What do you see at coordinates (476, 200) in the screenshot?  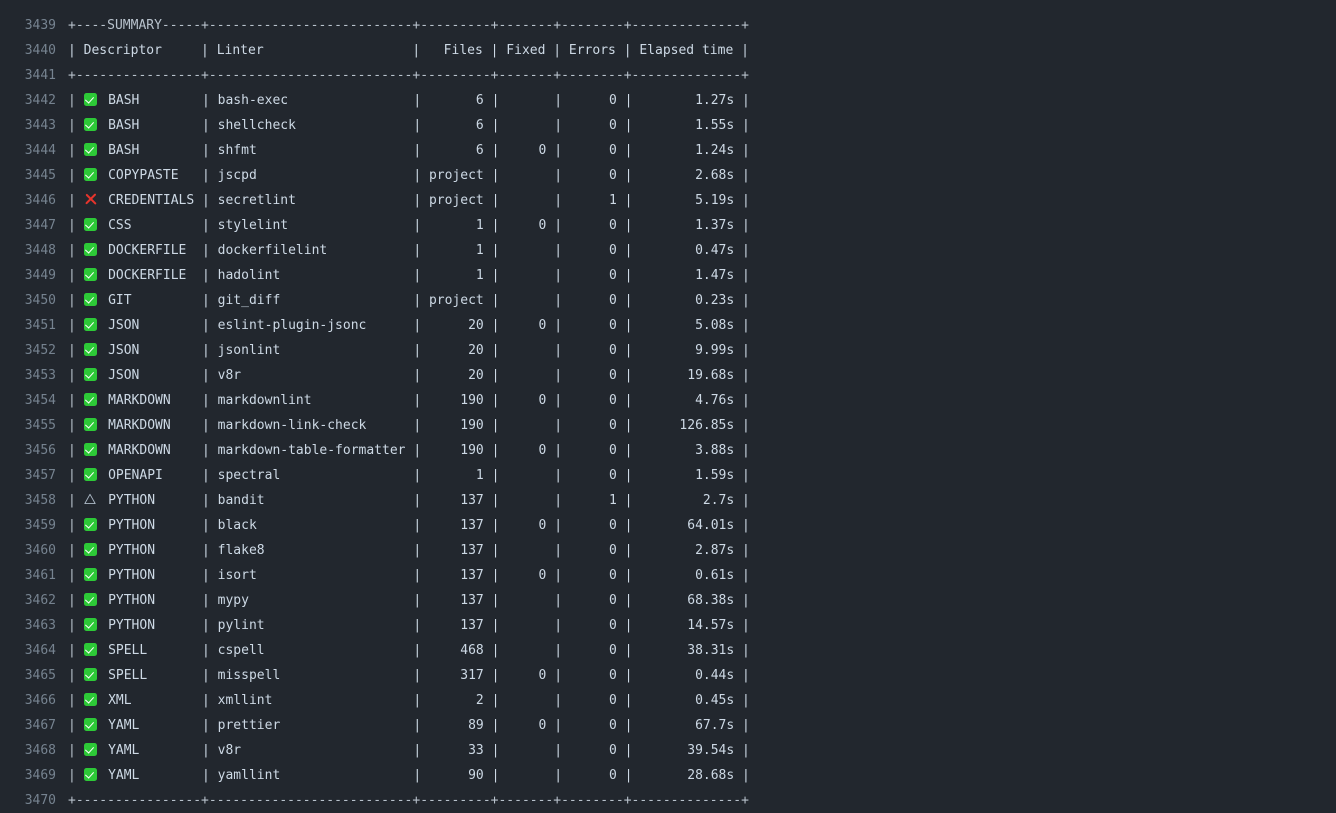 I see `cell-rest: | secretlint | project | | 1 | 5.19s |` at bounding box center [476, 200].